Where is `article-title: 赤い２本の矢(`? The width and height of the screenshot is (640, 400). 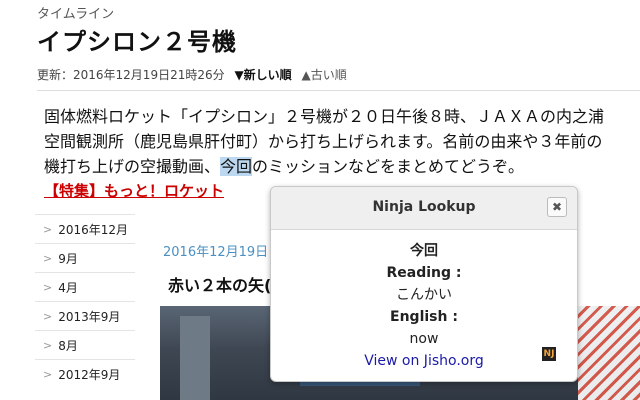
article-title: 赤い２本の矢( is located at coordinates (219, 284).